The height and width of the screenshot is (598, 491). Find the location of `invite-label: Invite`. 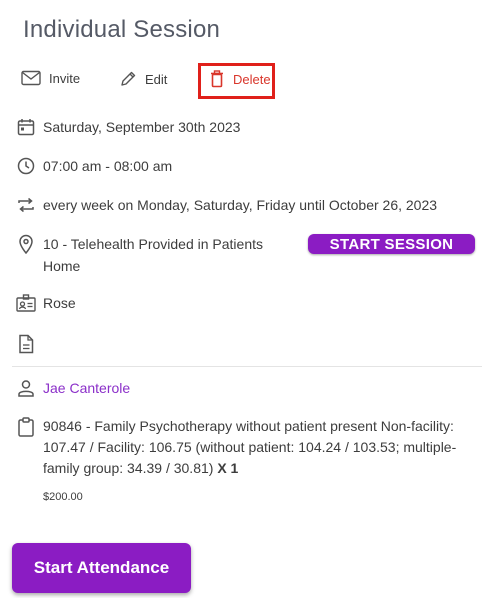

invite-label: Invite is located at coordinates (65, 78).